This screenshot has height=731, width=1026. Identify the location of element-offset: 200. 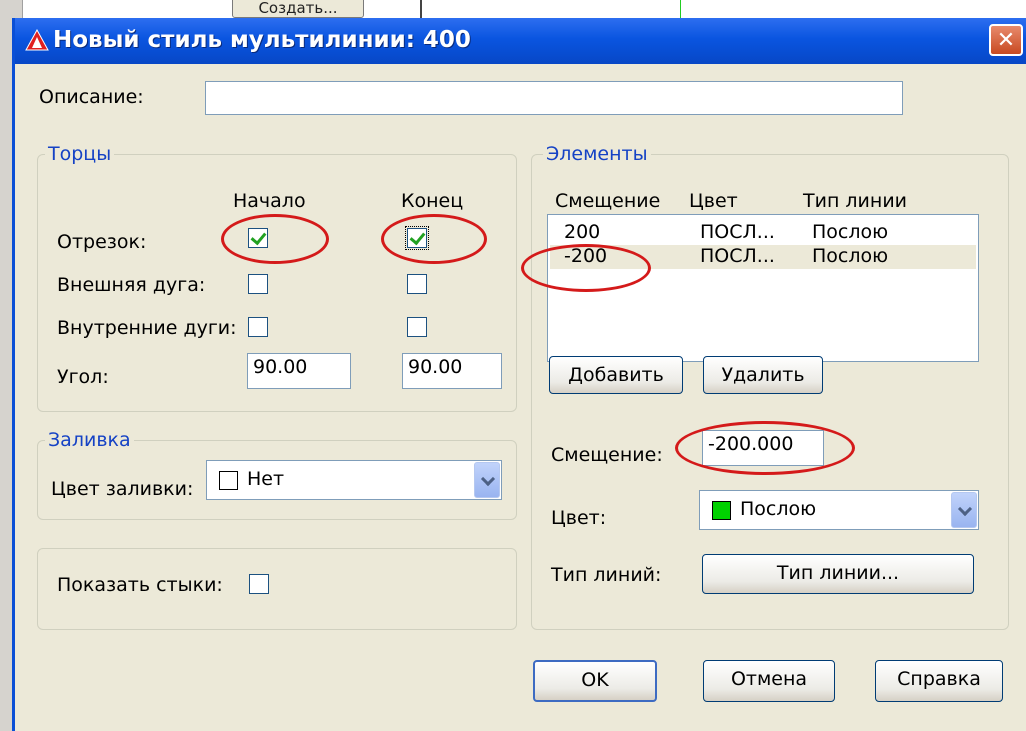
(582, 232).